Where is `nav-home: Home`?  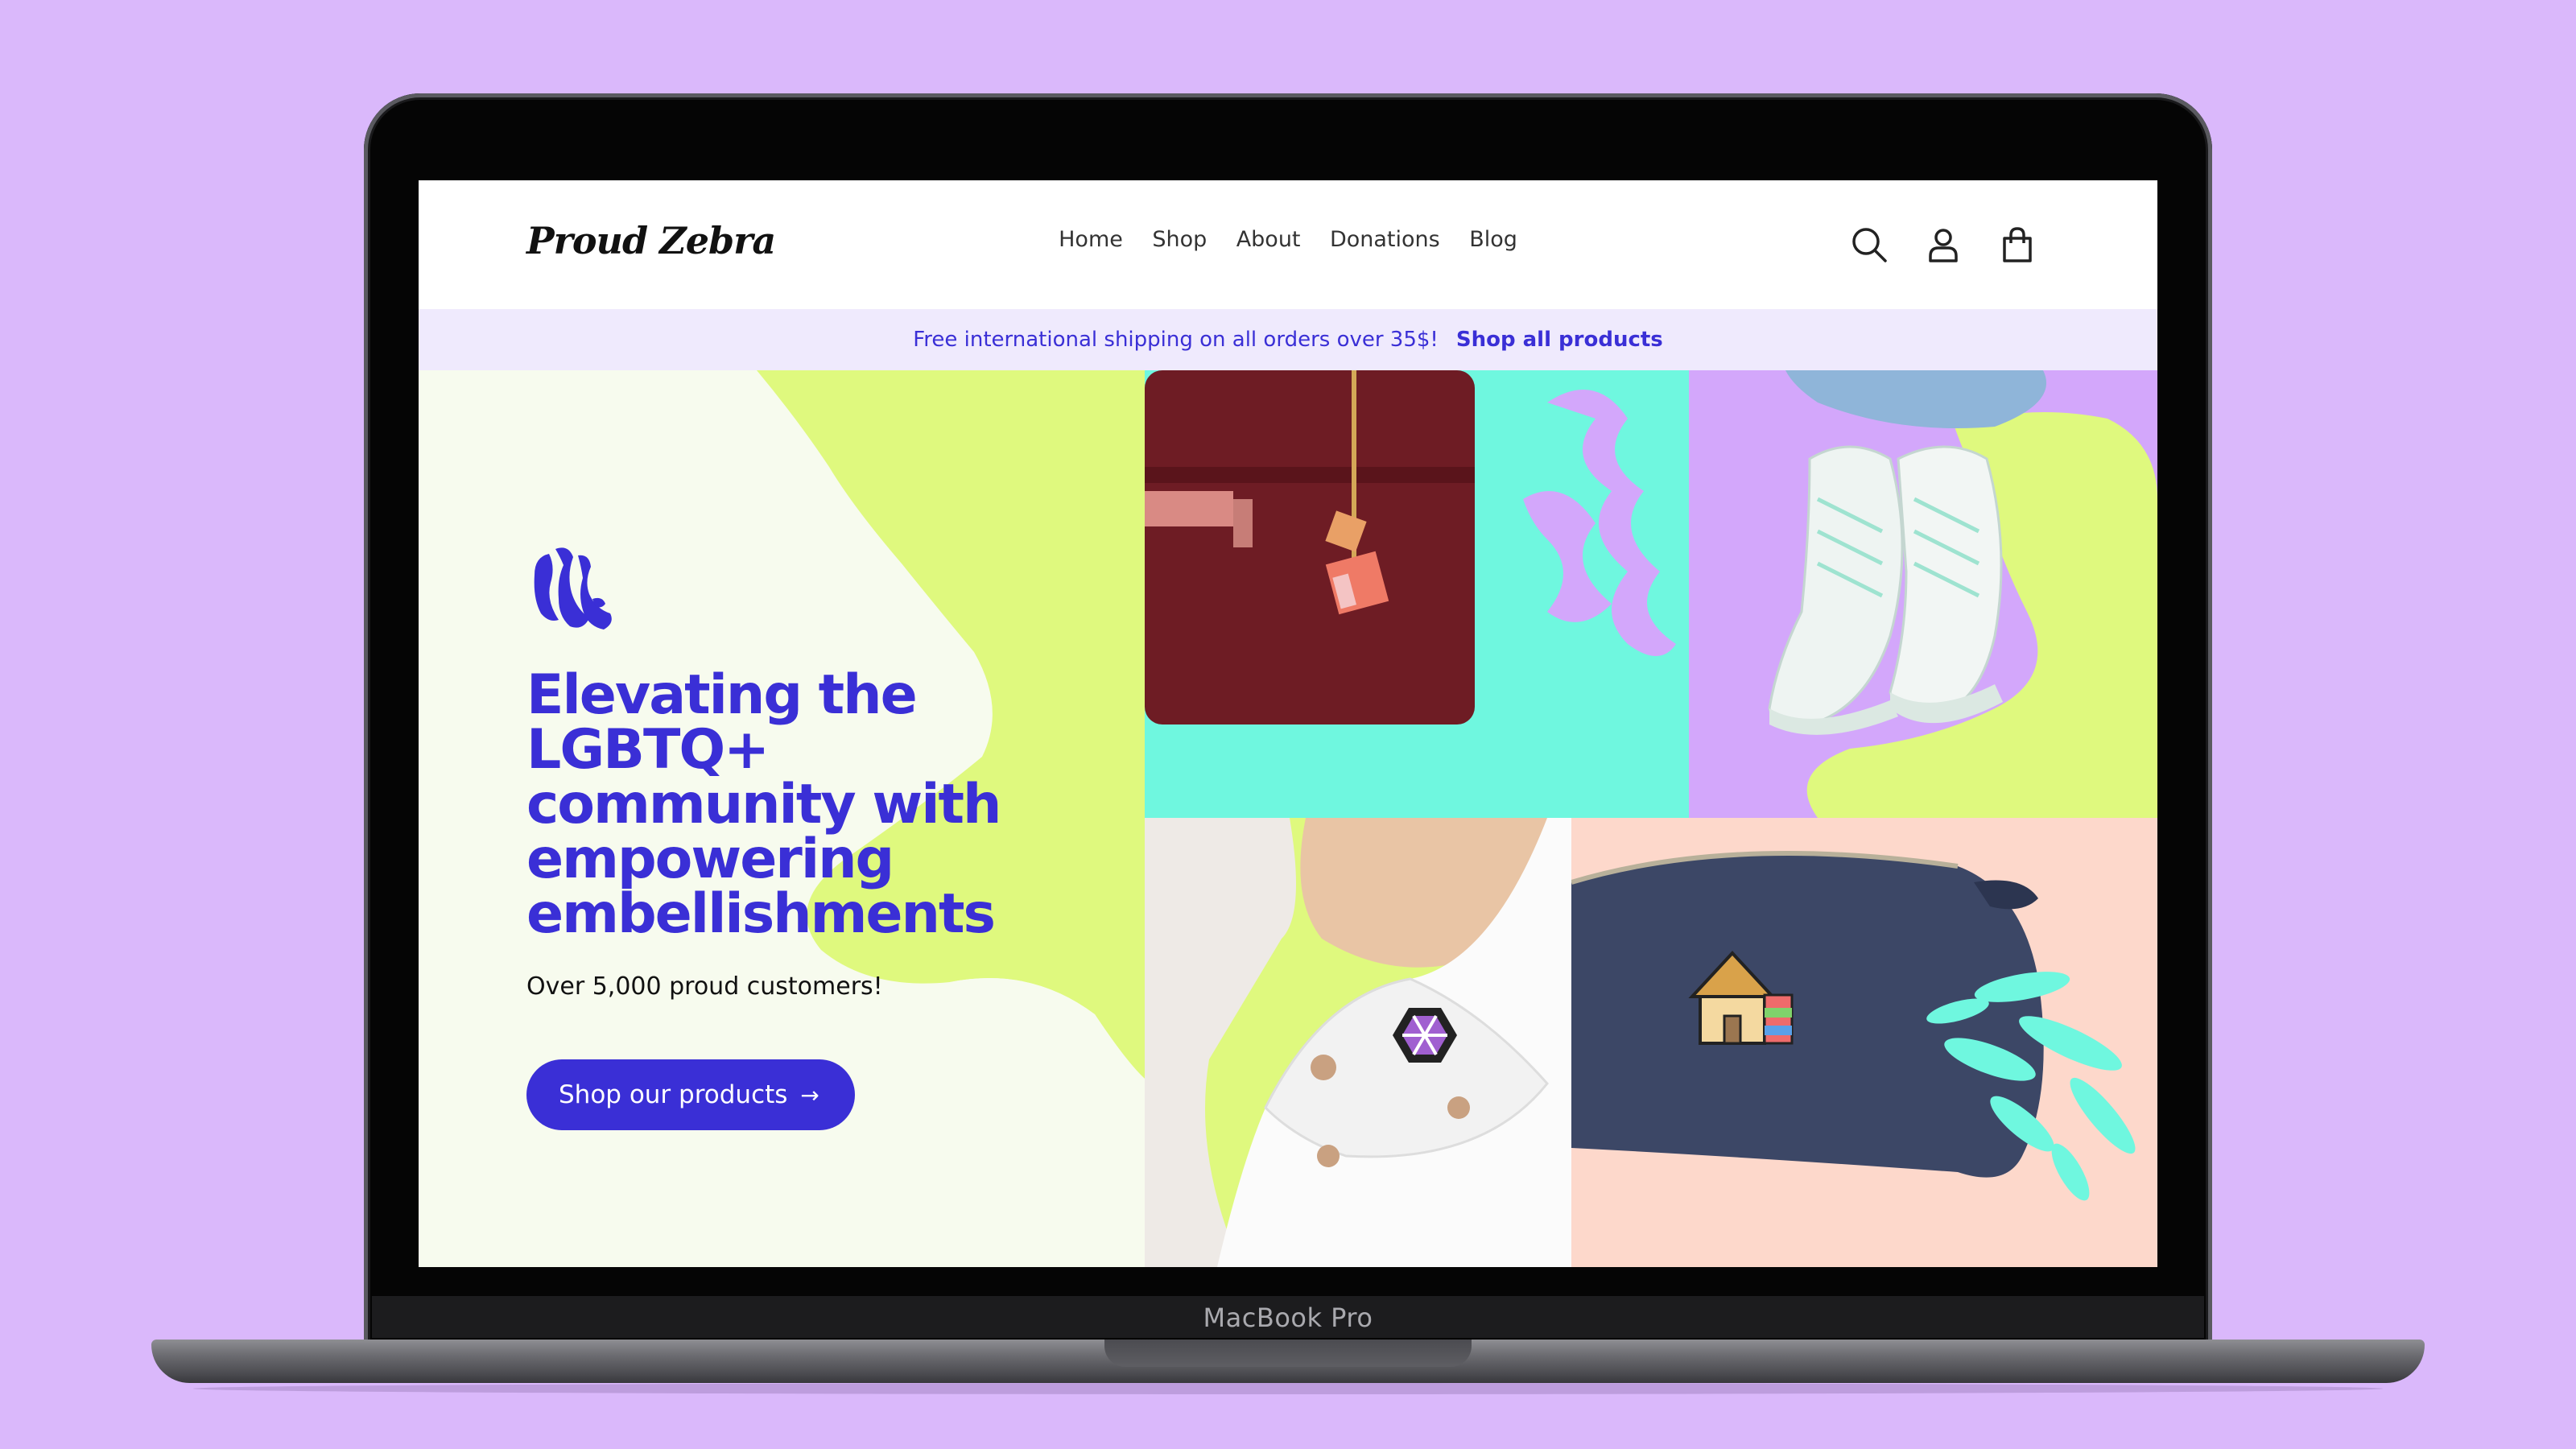 nav-home: Home is located at coordinates (1091, 239).